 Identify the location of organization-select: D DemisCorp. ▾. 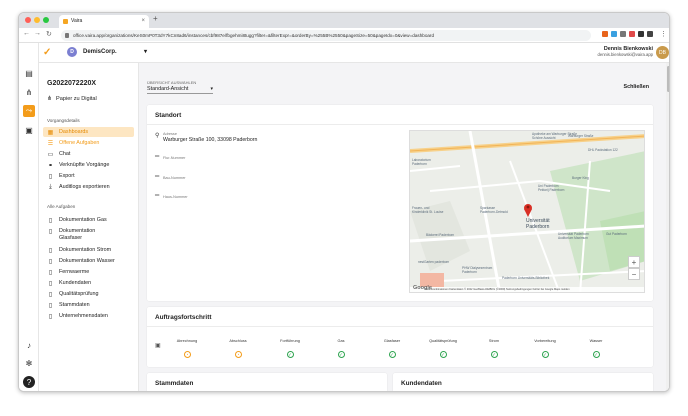
(108, 52).